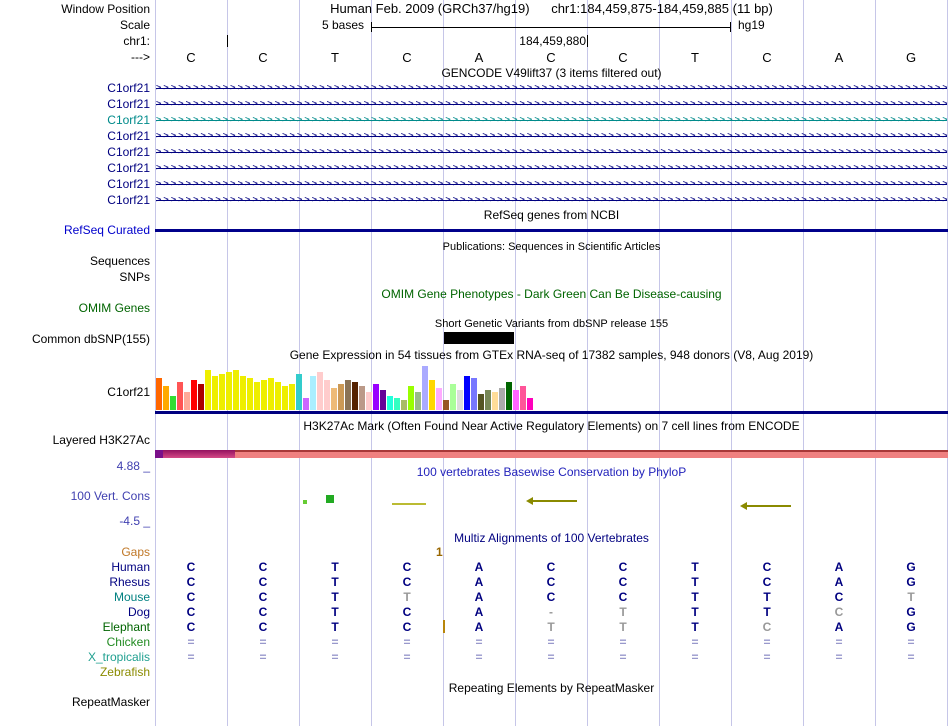 Image resolution: width=950 pixels, height=726 pixels. I want to click on refseq-dense-item, so click(551, 230).